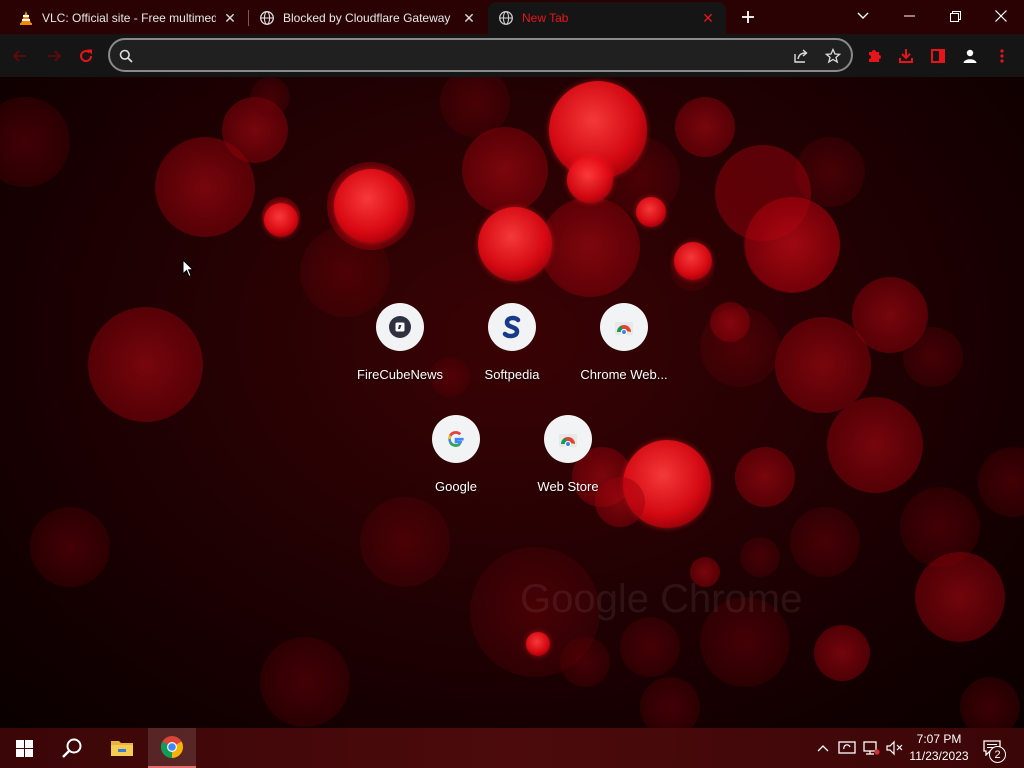  What do you see at coordinates (454, 56) in the screenshot?
I see `address-input` at bounding box center [454, 56].